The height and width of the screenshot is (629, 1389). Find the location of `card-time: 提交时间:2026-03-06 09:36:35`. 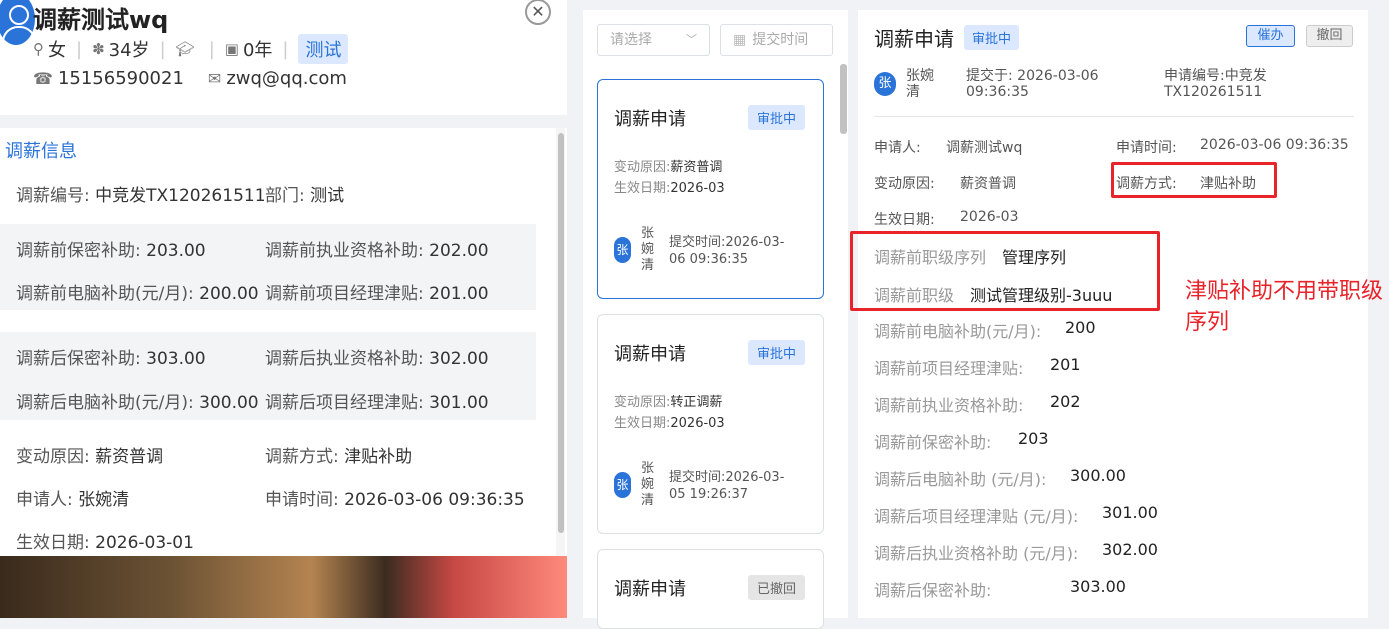

card-time: 提交时间:2026-03-06 09:36:35 is located at coordinates (734, 251).